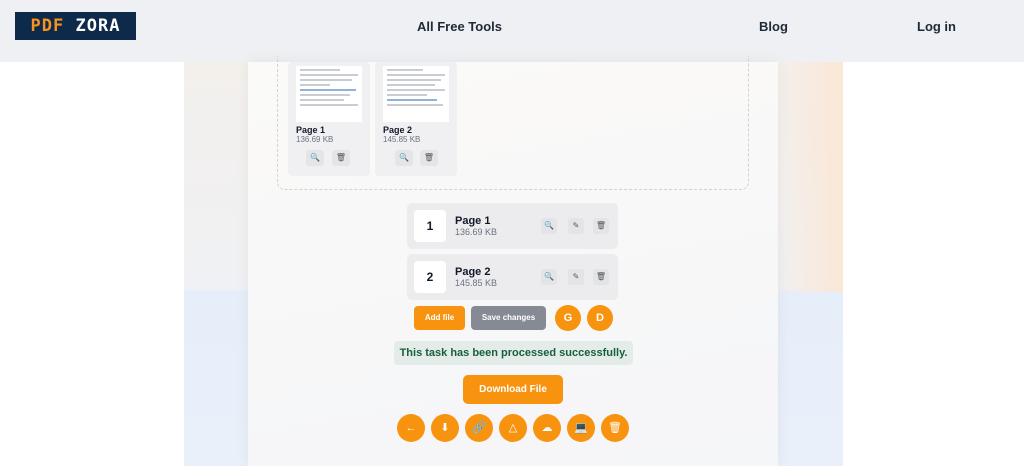 The image size is (1024, 466). Describe the element at coordinates (75, 26) in the screenshot. I see `logo: PDF ZORA` at that location.